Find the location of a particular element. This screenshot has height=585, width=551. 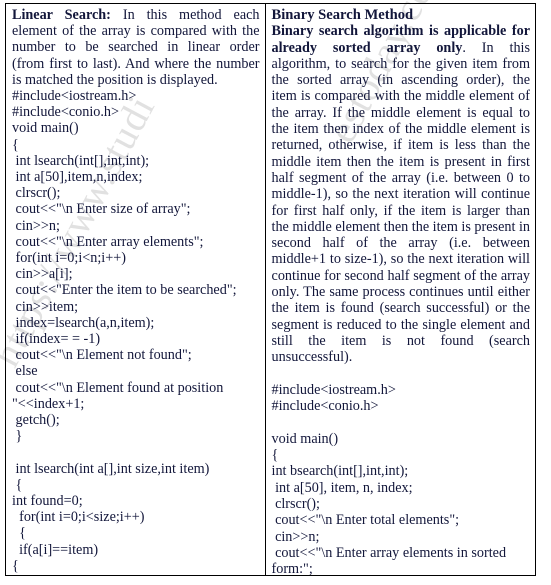

binary-search-heading: Binary Search Method is located at coordinates (342, 15).